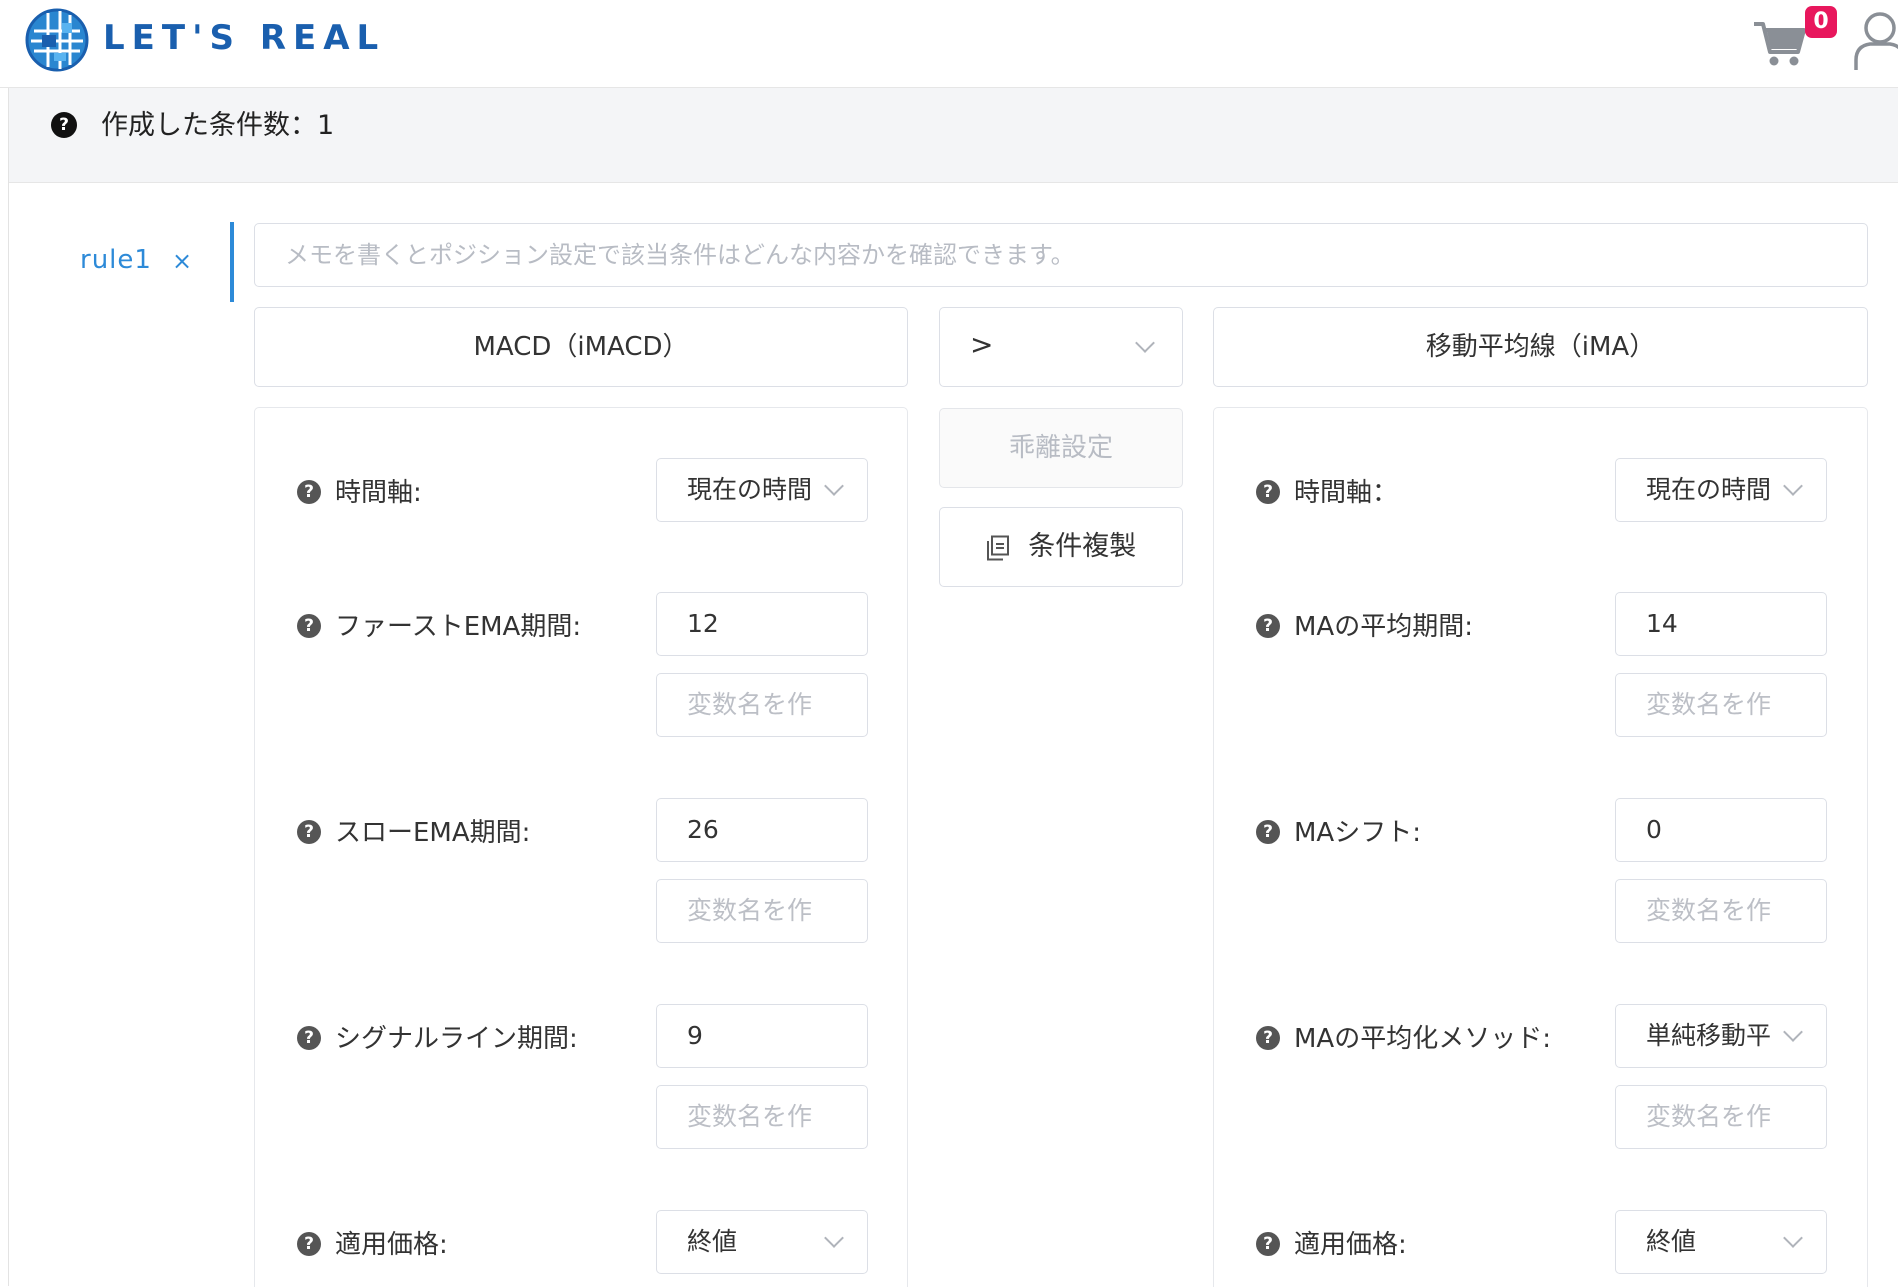 The width and height of the screenshot is (1898, 1287). I want to click on right-ma-period-label: ? MAの平均期間:, so click(1364, 624).